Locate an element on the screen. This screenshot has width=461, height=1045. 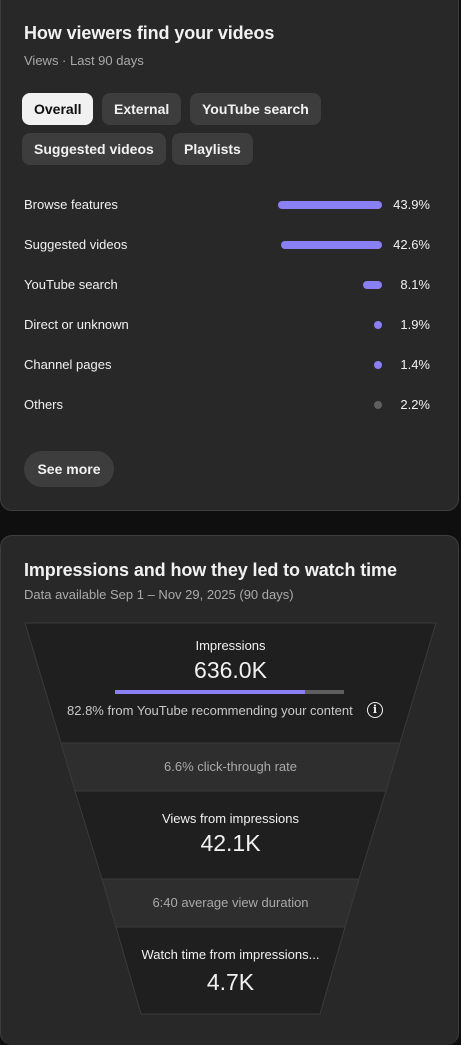
chip-suggested-videos: Suggested videos is located at coordinates (94, 149).